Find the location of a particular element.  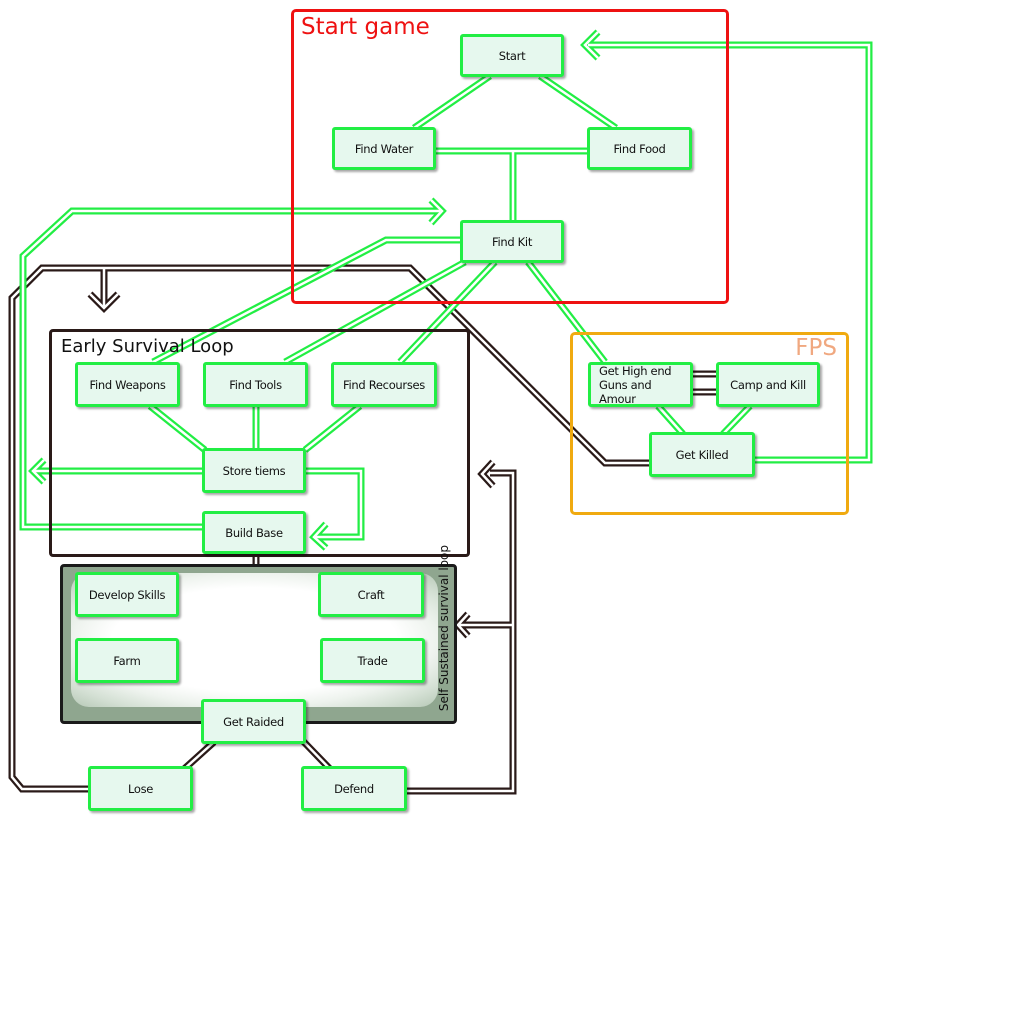

node-label: Defend is located at coordinates (354, 788).